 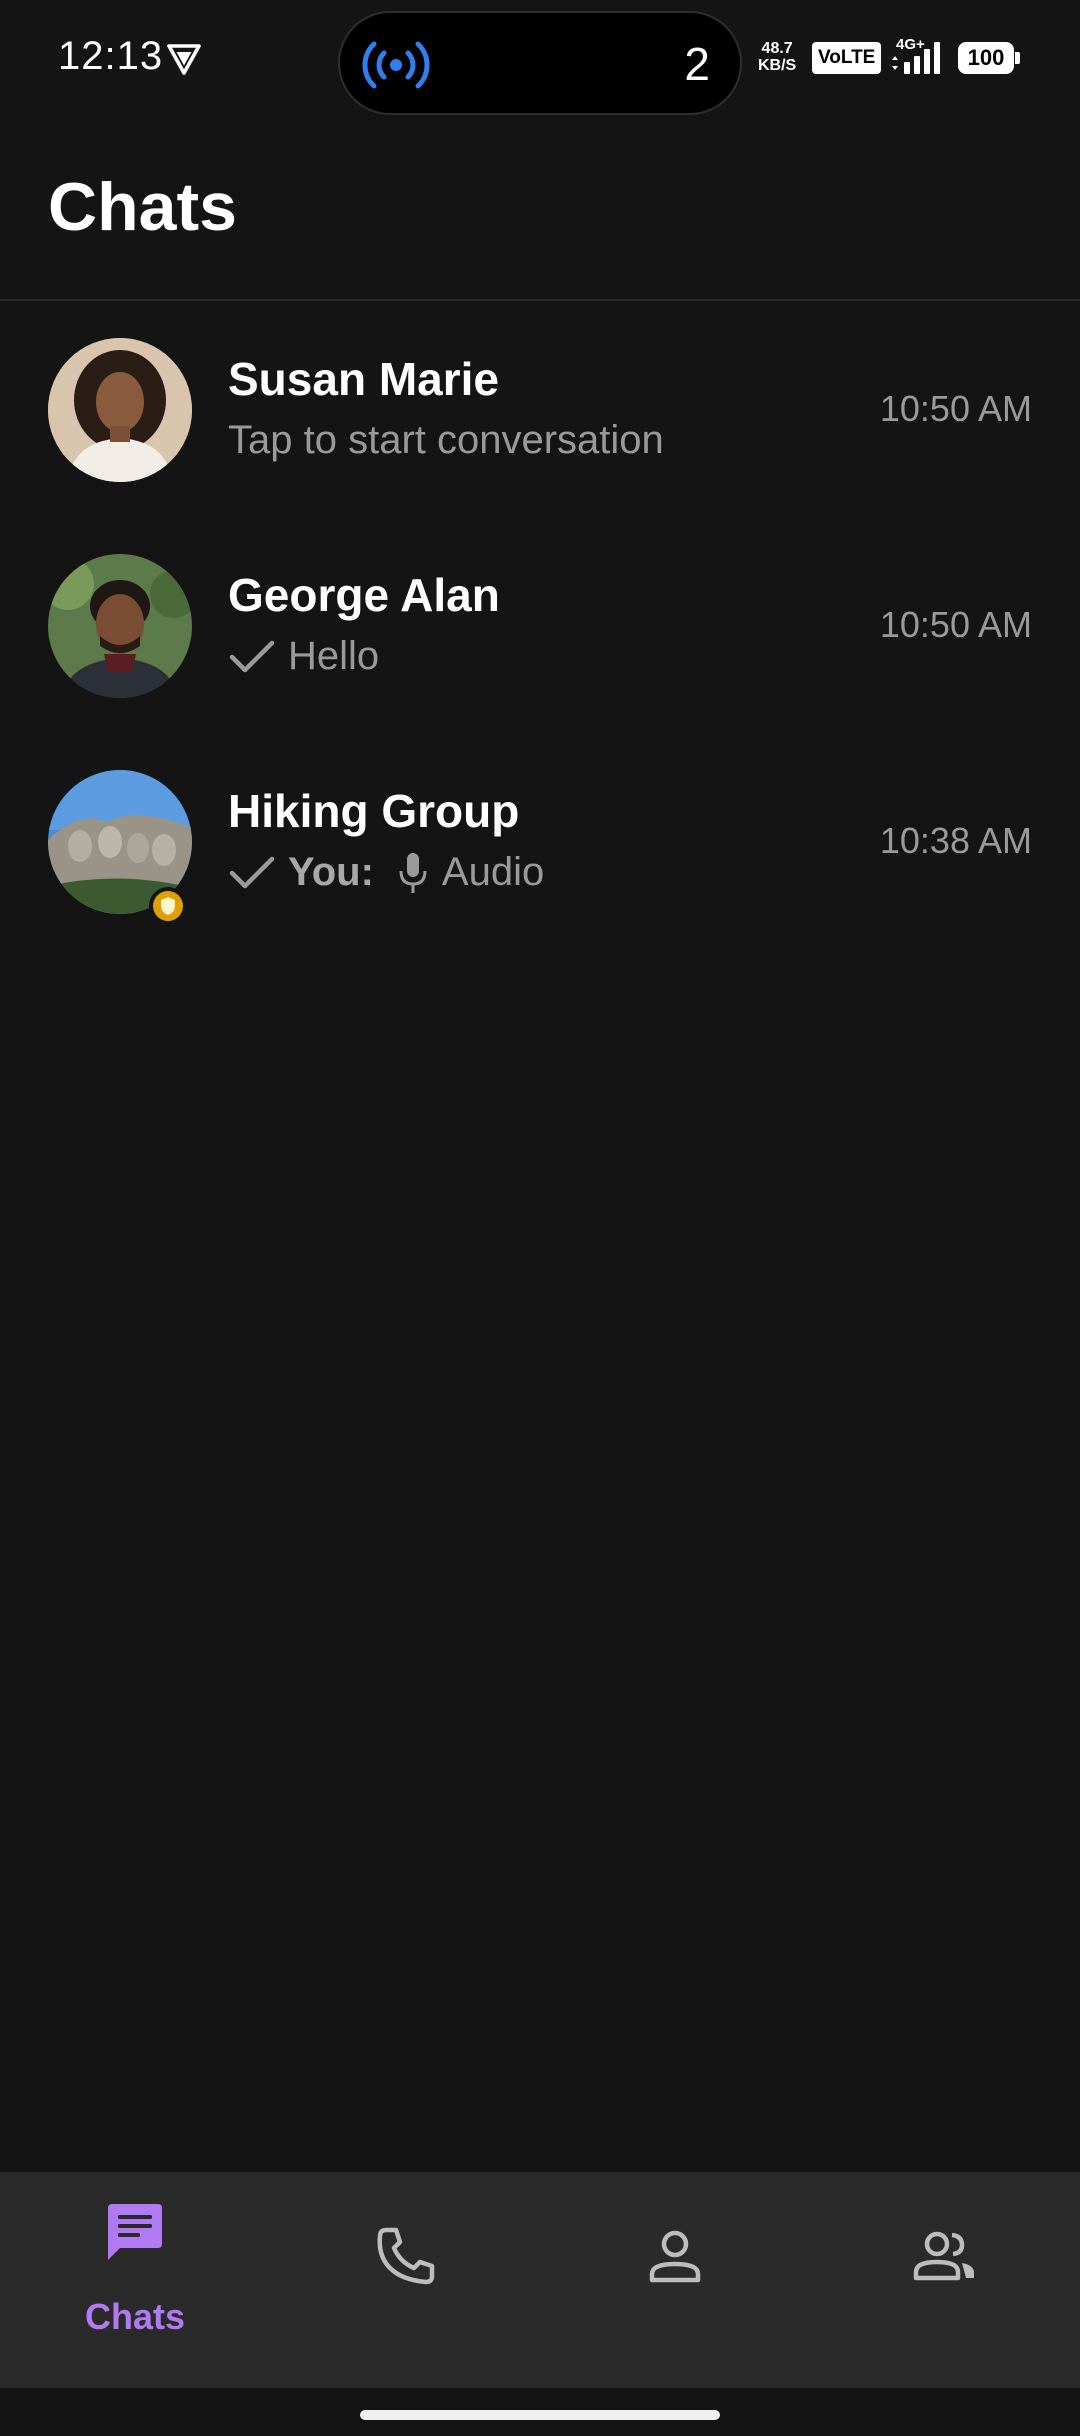 What do you see at coordinates (540, 63) in the screenshot?
I see `dynamic-island: 2` at bounding box center [540, 63].